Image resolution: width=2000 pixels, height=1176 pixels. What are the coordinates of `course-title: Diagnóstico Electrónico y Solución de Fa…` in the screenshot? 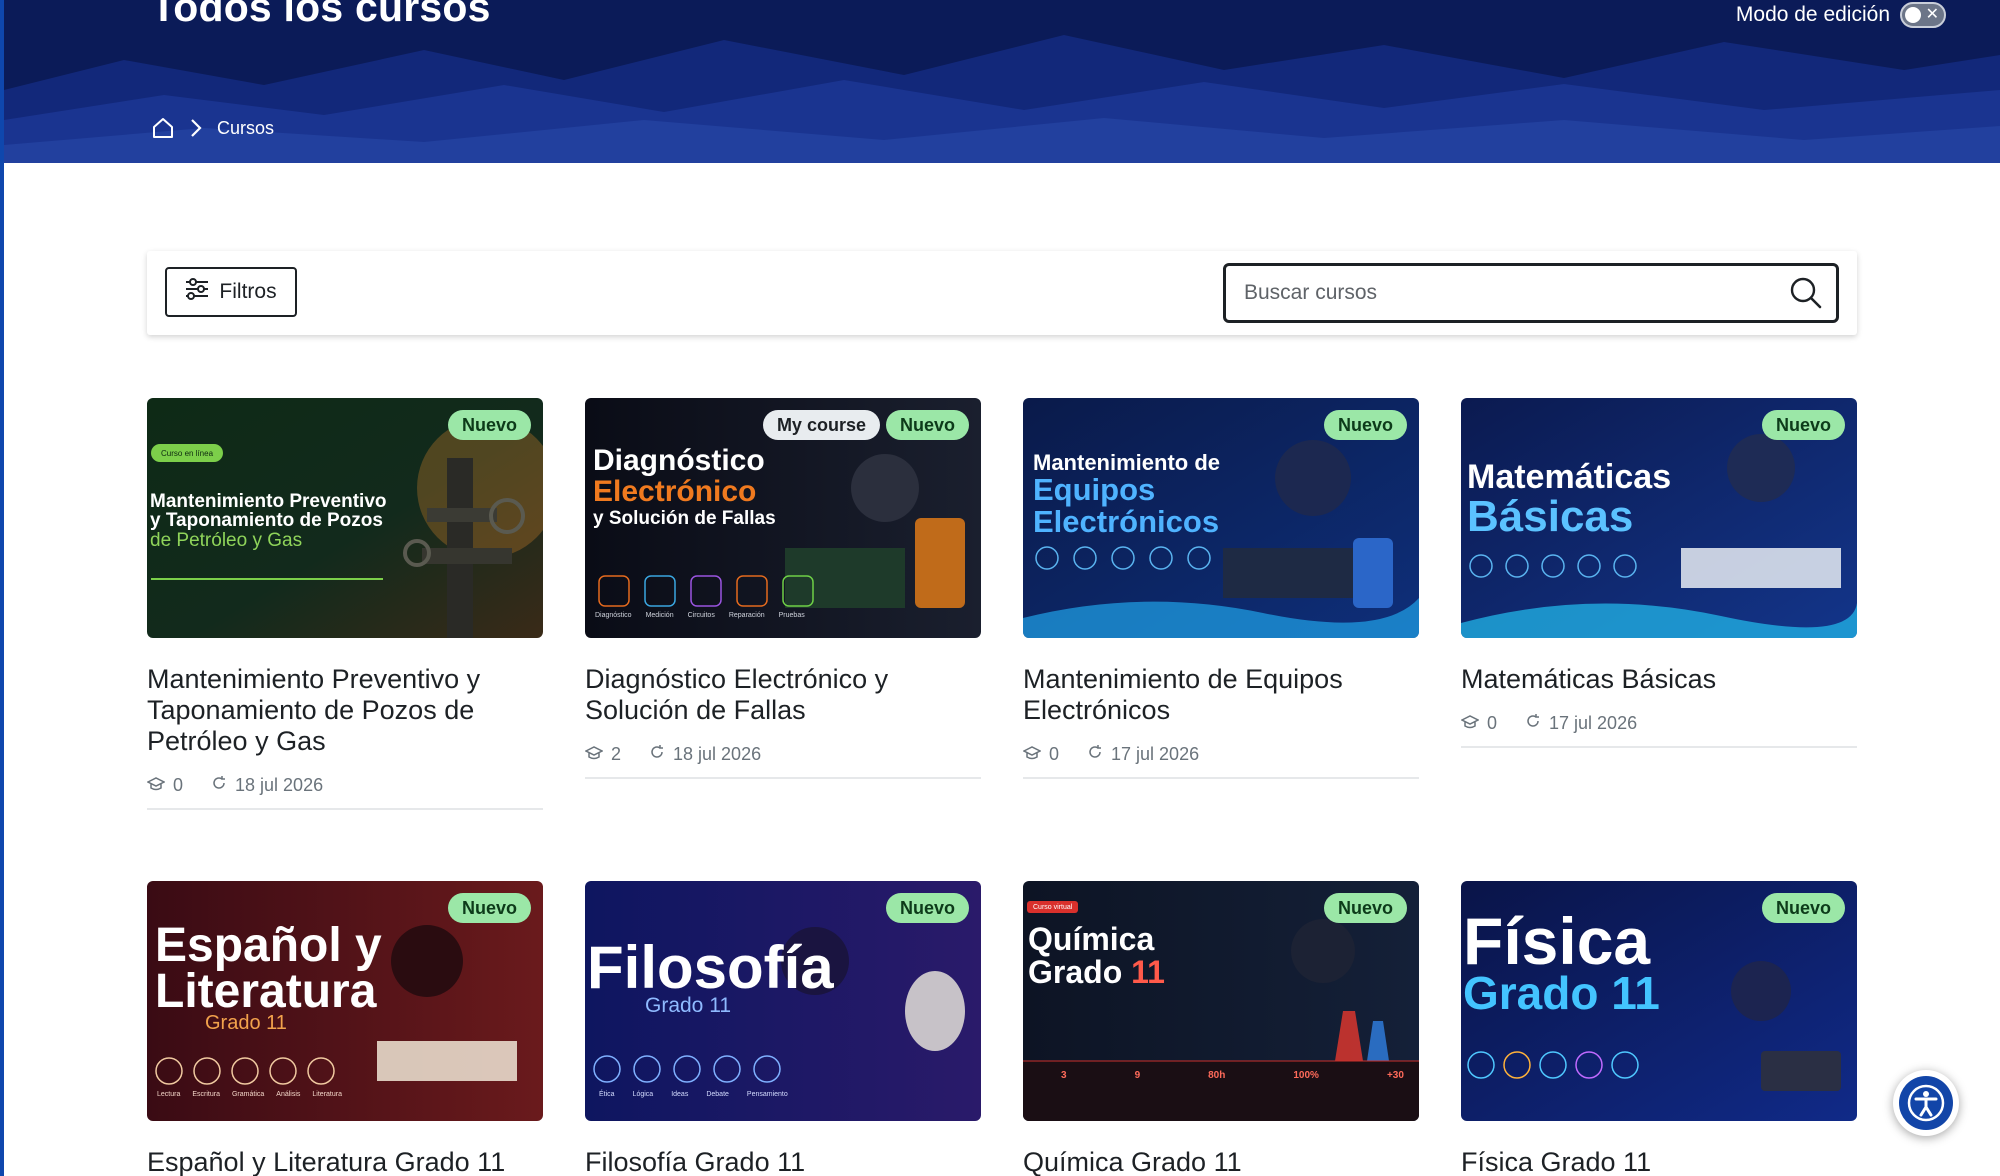 It's located at (783, 695).